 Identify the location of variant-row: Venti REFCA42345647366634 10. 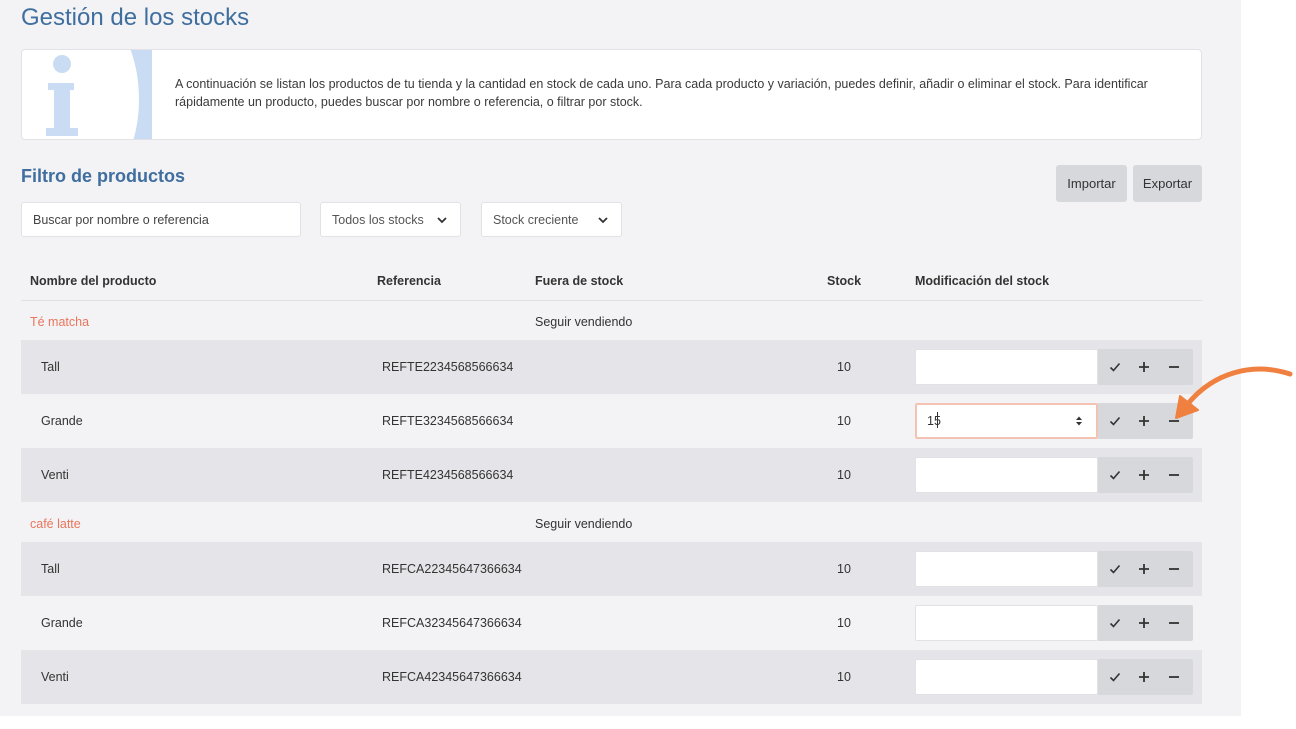
(611, 677).